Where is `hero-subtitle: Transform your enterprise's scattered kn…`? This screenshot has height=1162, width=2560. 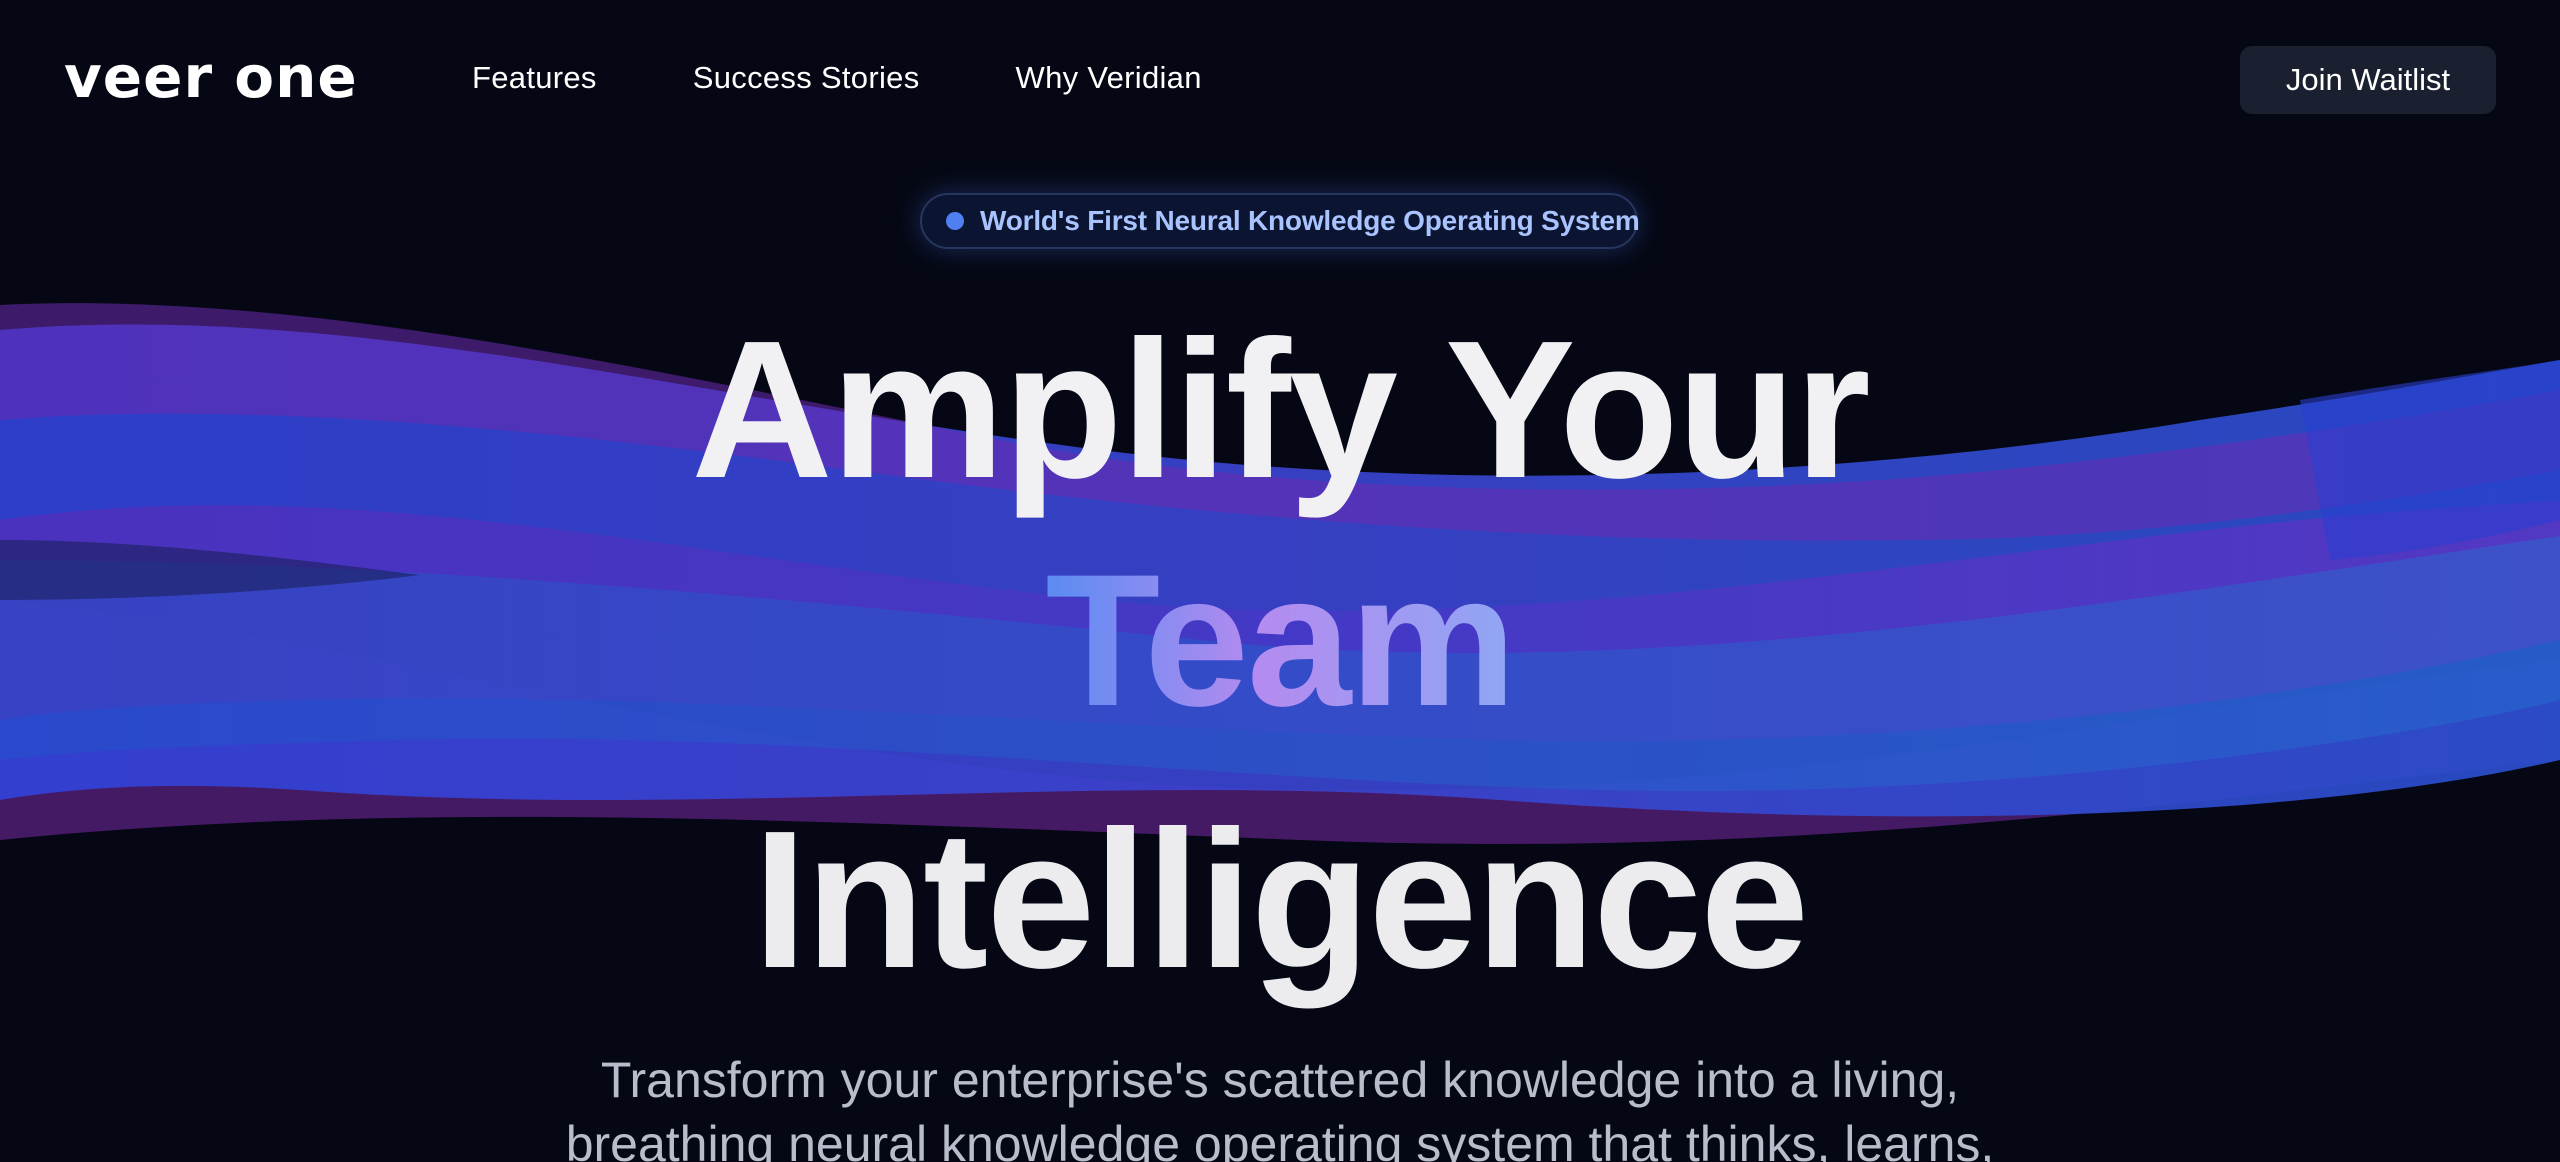 hero-subtitle: Transform your enterprise's scattered kn… is located at coordinates (1280, 1105).